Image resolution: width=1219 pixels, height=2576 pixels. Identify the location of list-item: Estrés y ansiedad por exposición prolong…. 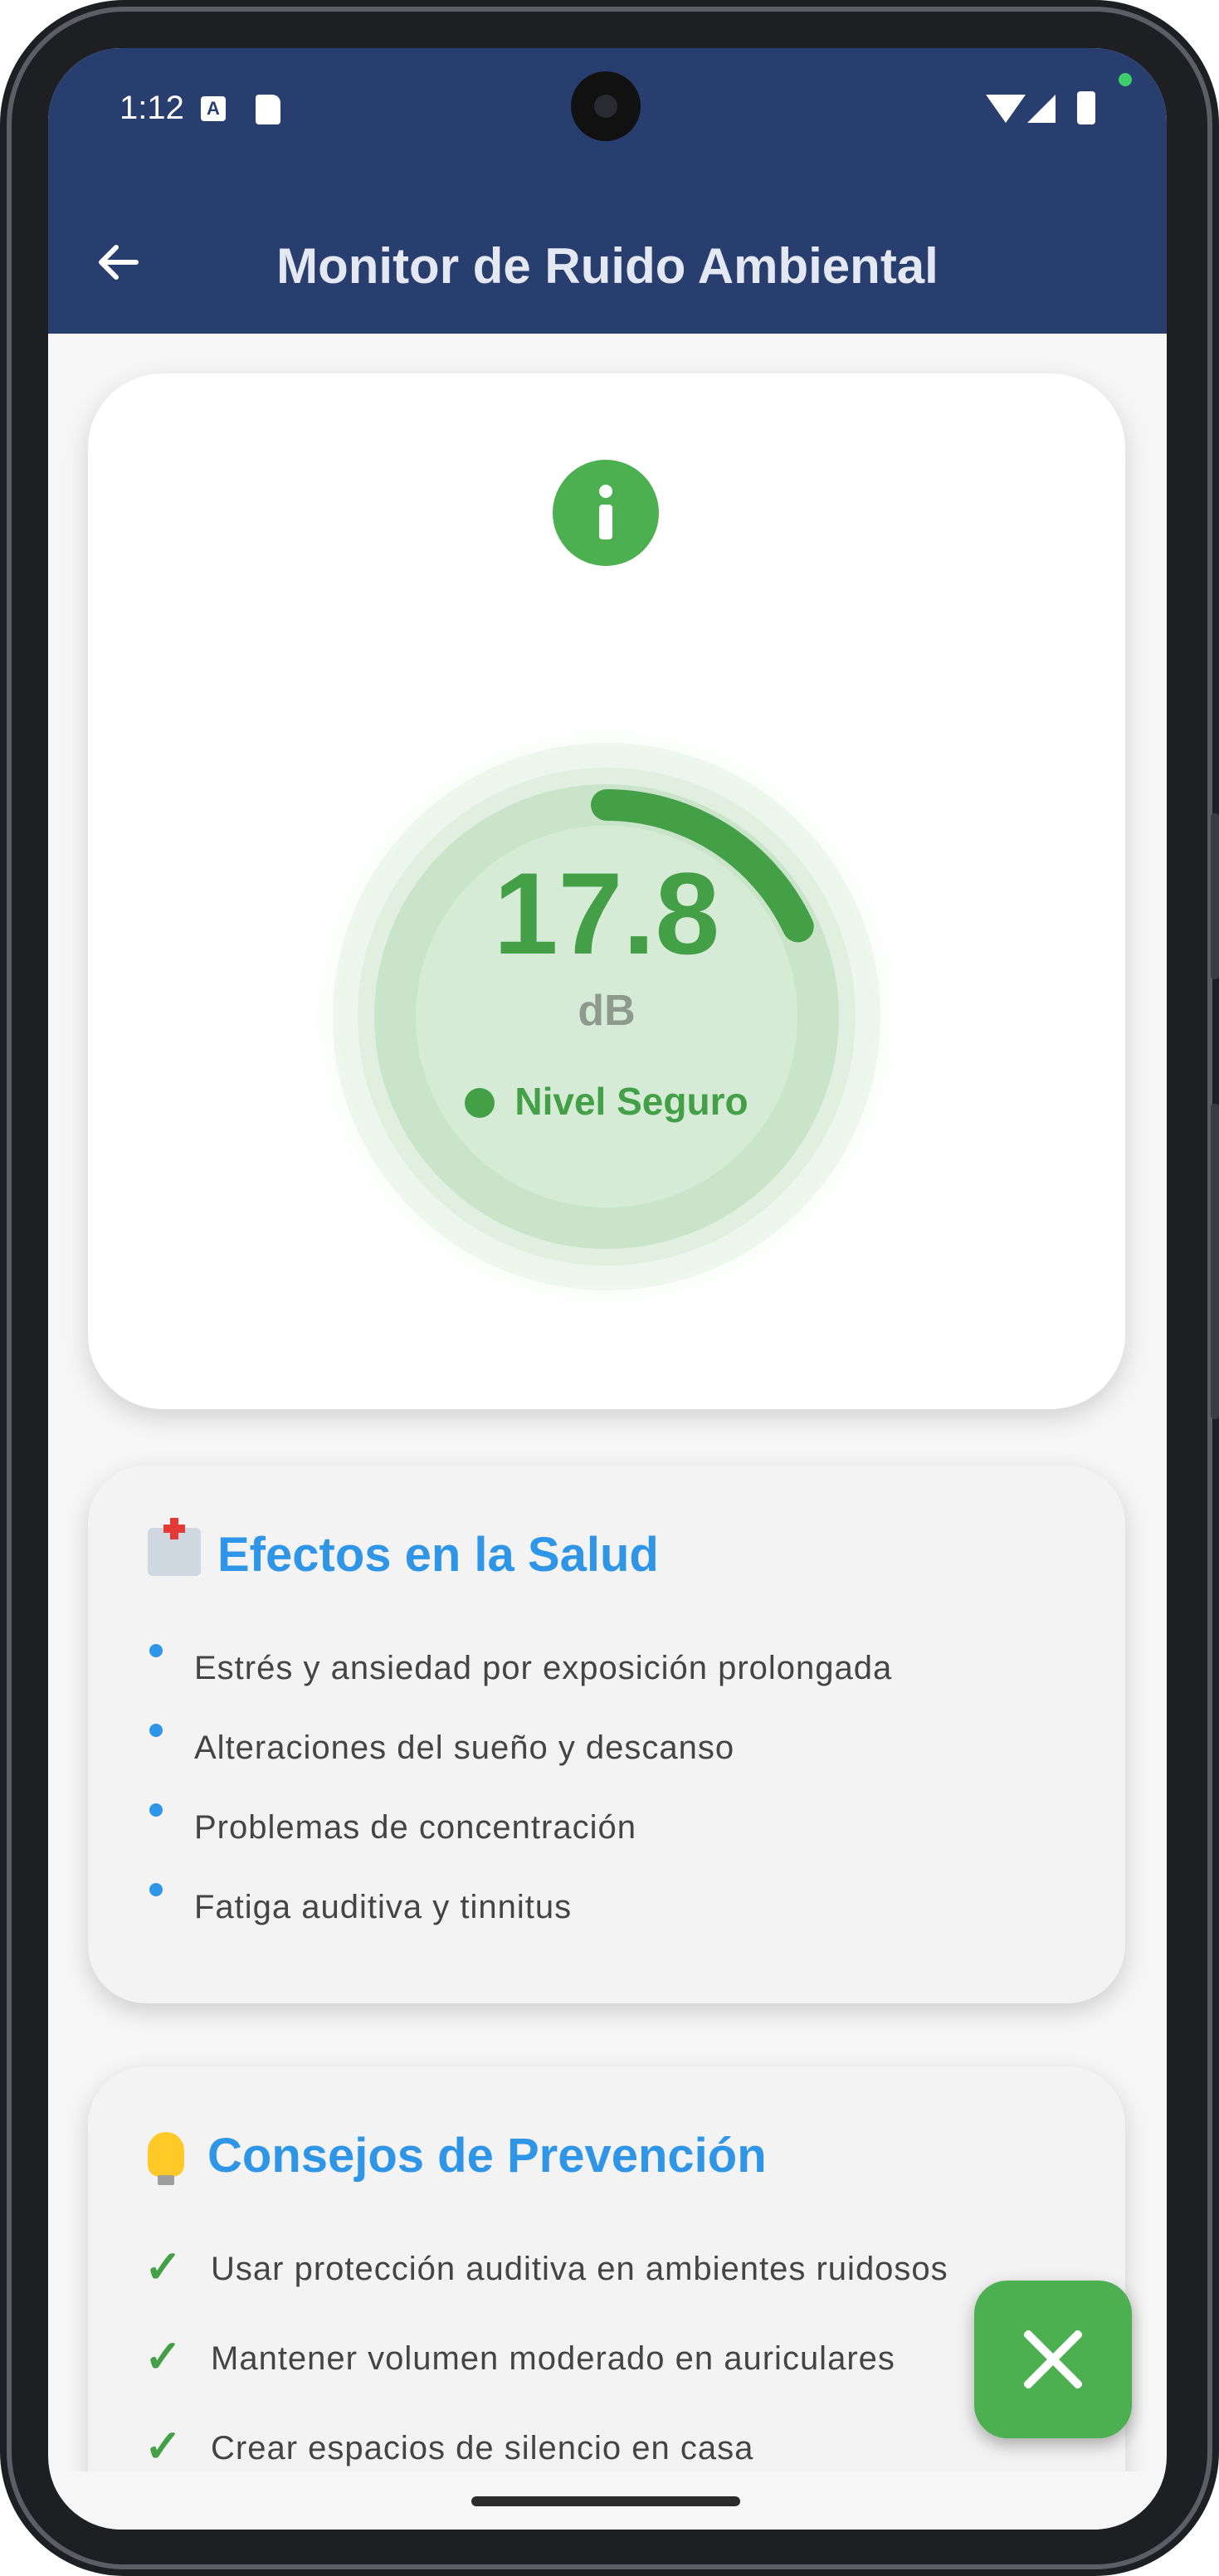
(543, 1668).